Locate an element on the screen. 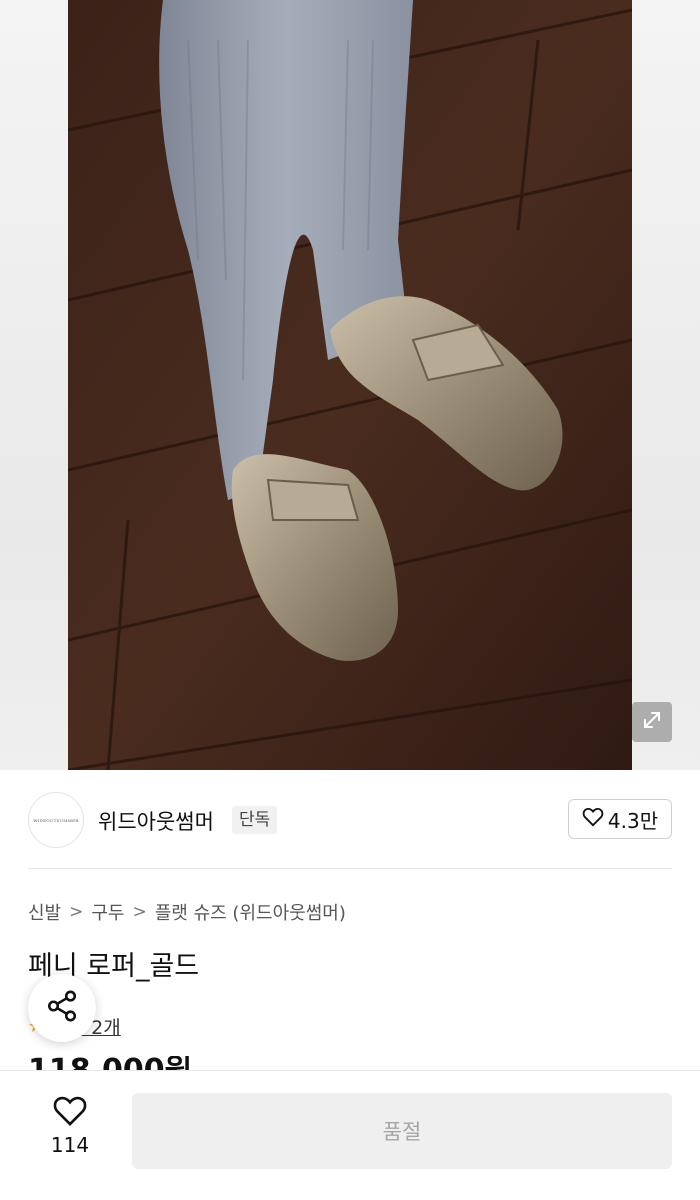 Image resolution: width=700 pixels, height=1200 pixels. product-price: 118,000원 is located at coordinates (110, 1063).